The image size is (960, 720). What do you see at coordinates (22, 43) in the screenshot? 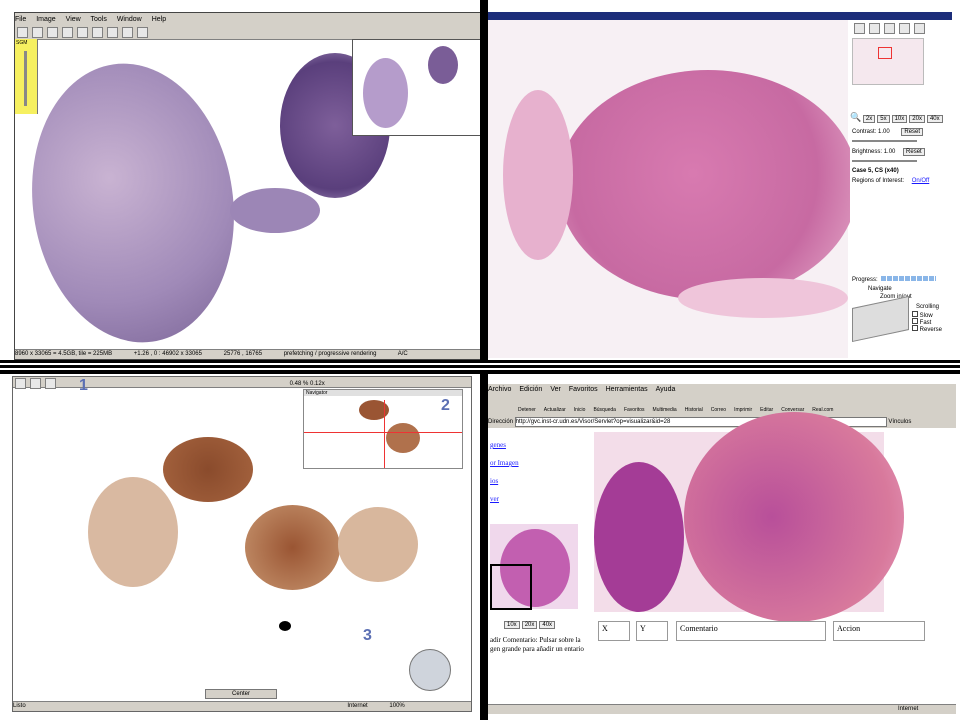
I see `side-scale-label: SGM` at bounding box center [22, 43].